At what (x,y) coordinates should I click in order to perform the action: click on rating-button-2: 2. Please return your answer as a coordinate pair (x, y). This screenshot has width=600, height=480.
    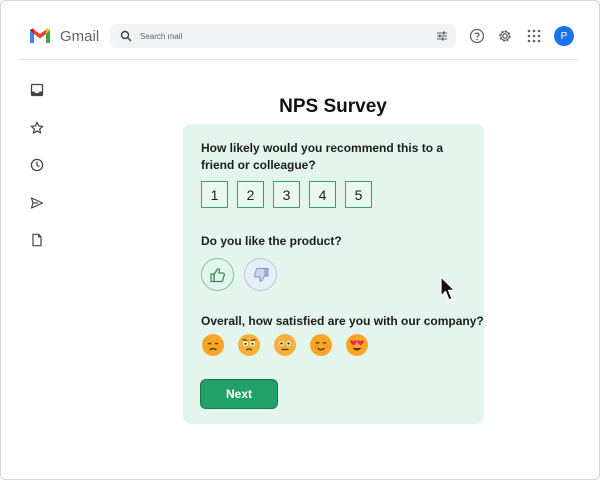
    Looking at the image, I should click on (250, 194).